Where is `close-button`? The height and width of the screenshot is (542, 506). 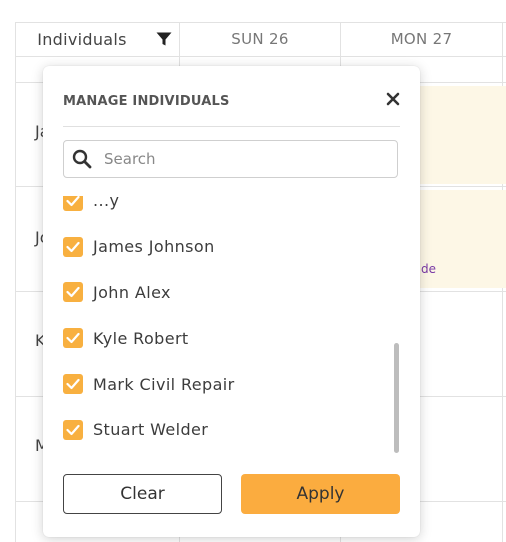
close-button is located at coordinates (393, 99).